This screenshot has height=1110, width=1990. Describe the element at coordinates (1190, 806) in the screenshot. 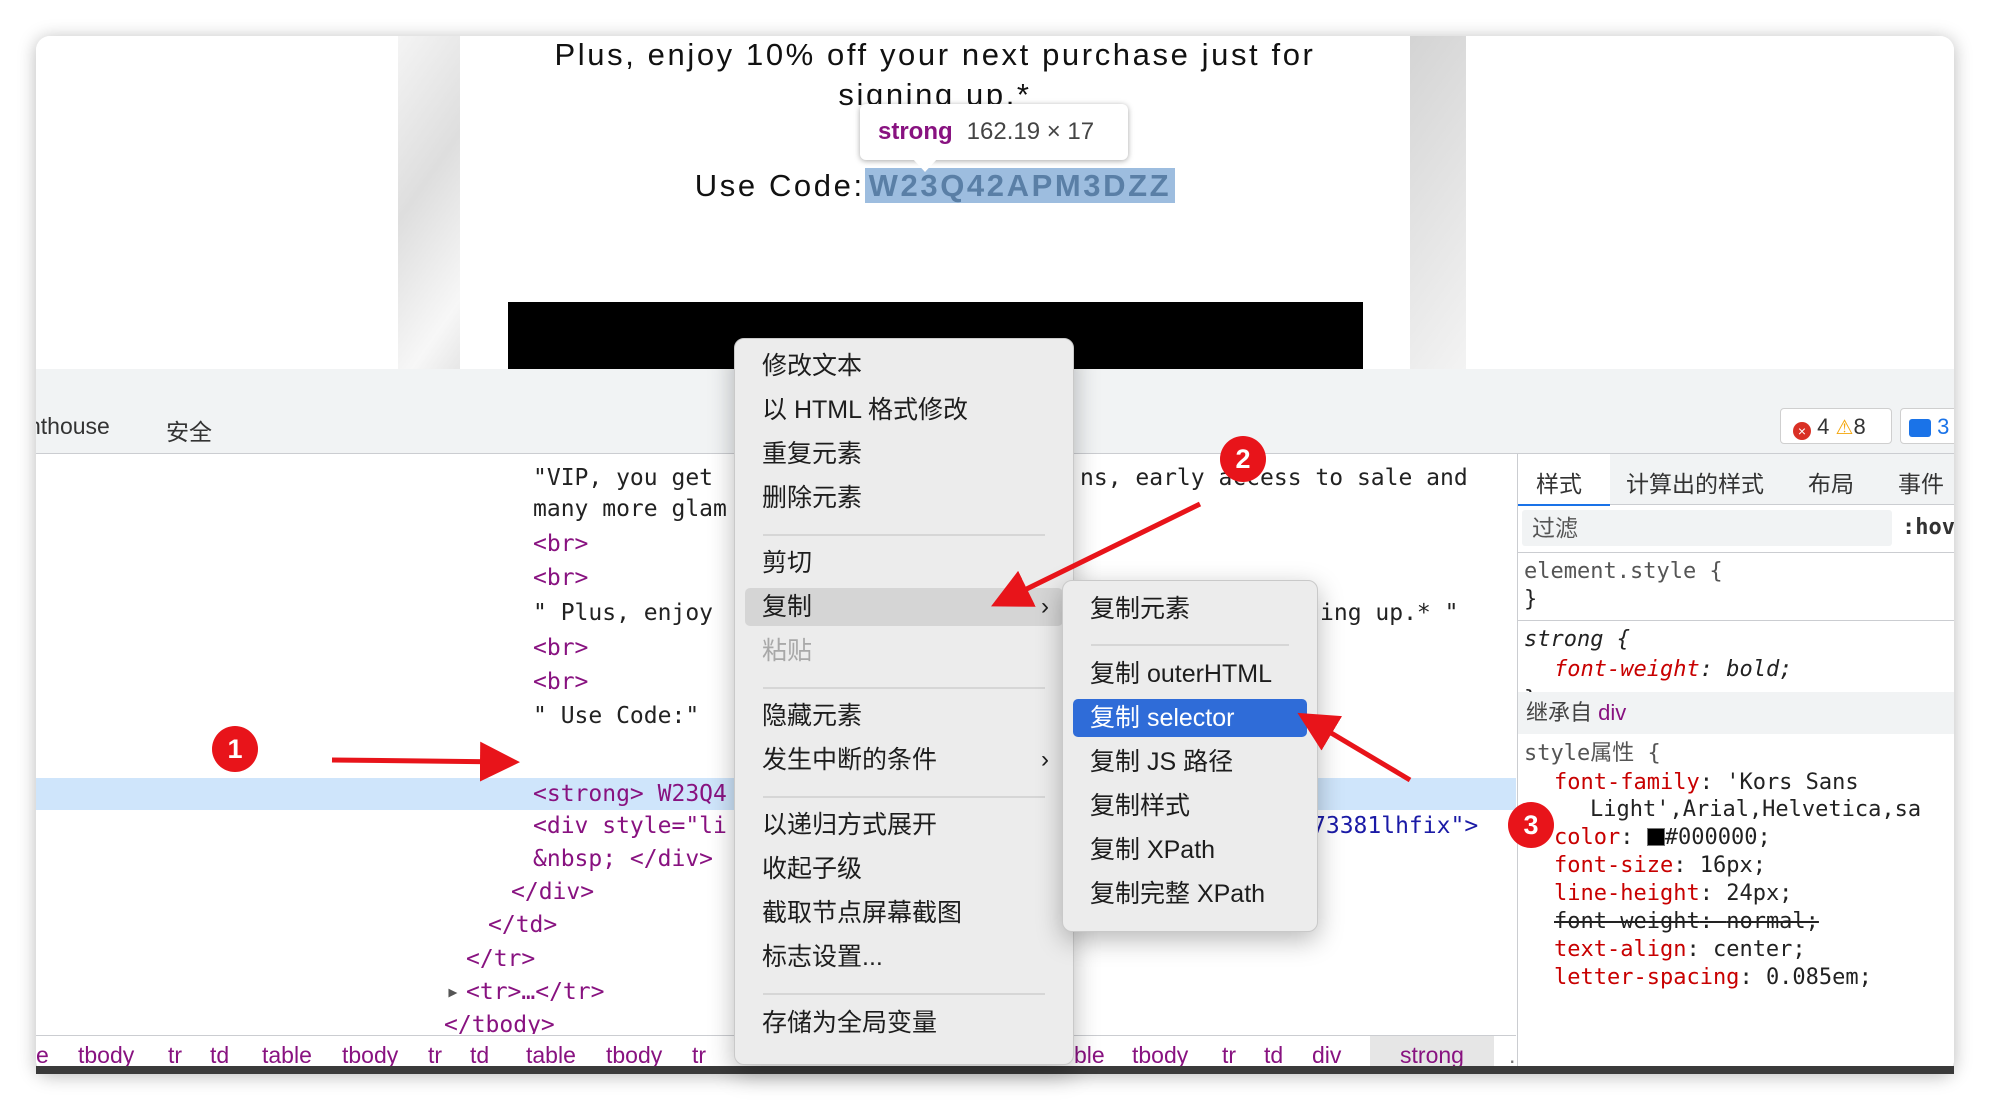

I see `menu-item-copy-styles: 复制样式` at that location.